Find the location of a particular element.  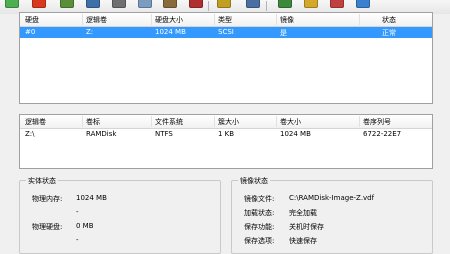

memory-value: 1024 MB is located at coordinates (91, 198).